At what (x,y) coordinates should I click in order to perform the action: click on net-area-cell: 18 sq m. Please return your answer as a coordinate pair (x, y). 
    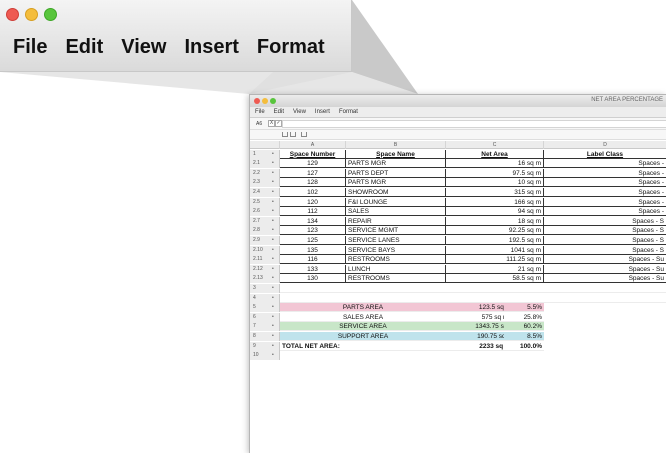
    Looking at the image, I should click on (495, 221).